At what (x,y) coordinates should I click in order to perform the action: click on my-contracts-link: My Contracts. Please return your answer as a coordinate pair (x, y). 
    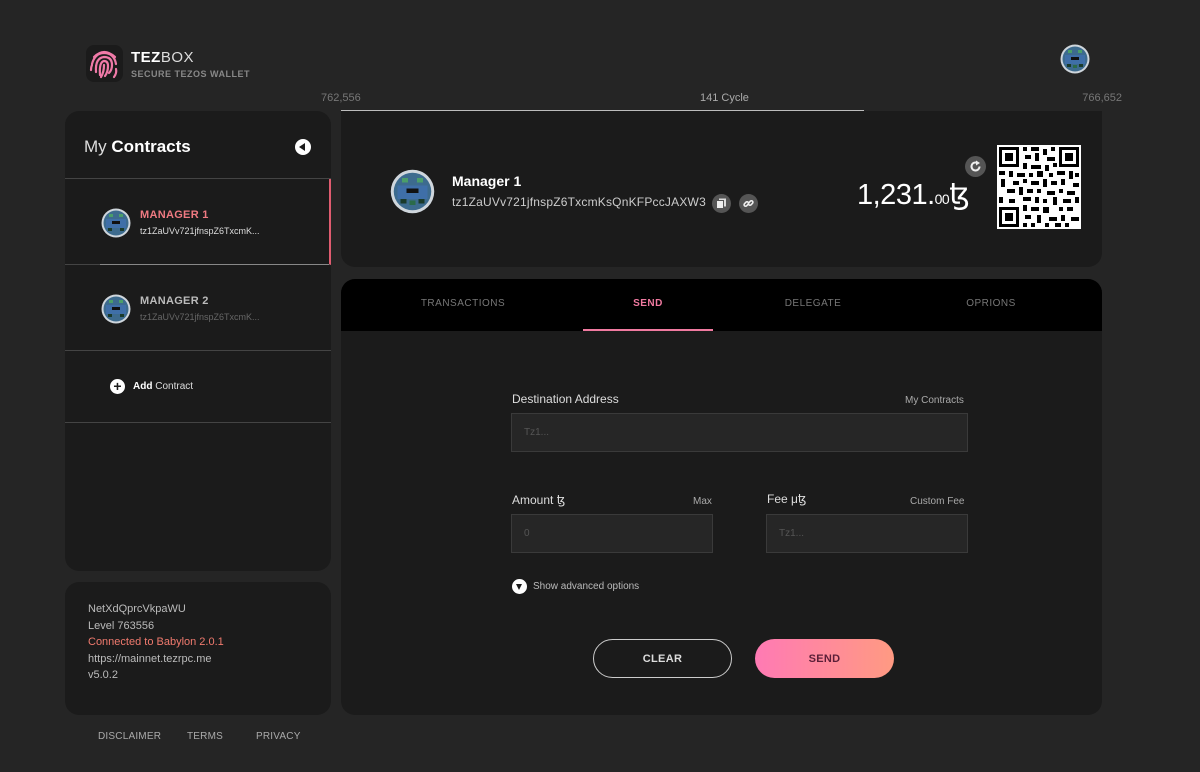
    Looking at the image, I should click on (934, 400).